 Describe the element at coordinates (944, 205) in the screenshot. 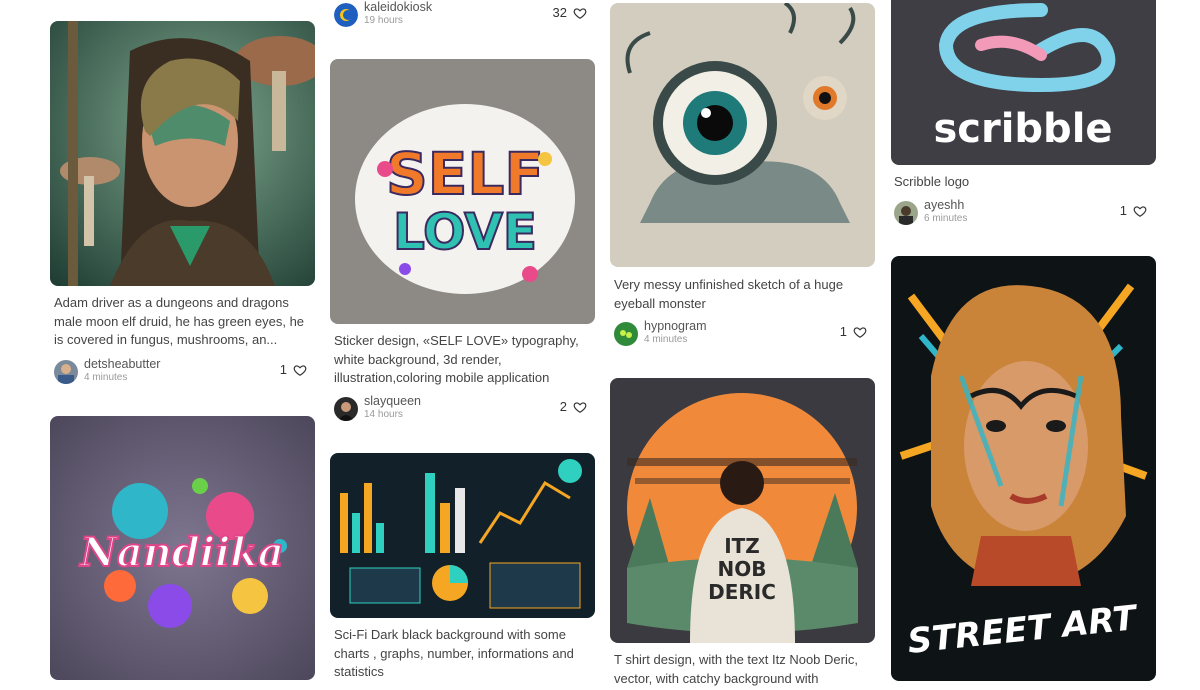

I see `username: ayeshh` at that location.